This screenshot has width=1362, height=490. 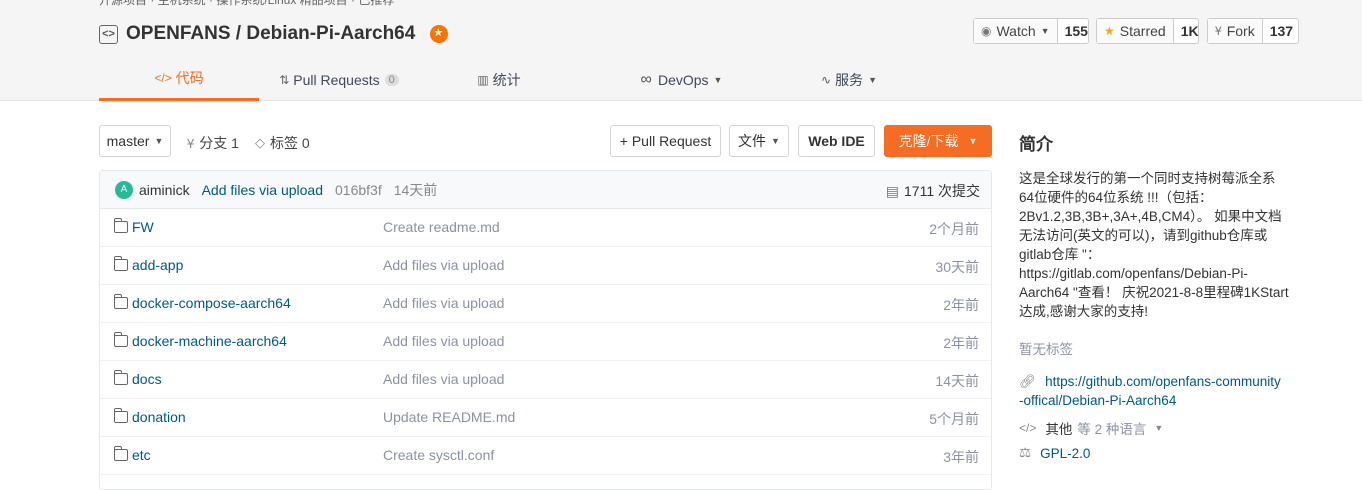 I want to click on star-icon: ★, so click(x=1109, y=31).